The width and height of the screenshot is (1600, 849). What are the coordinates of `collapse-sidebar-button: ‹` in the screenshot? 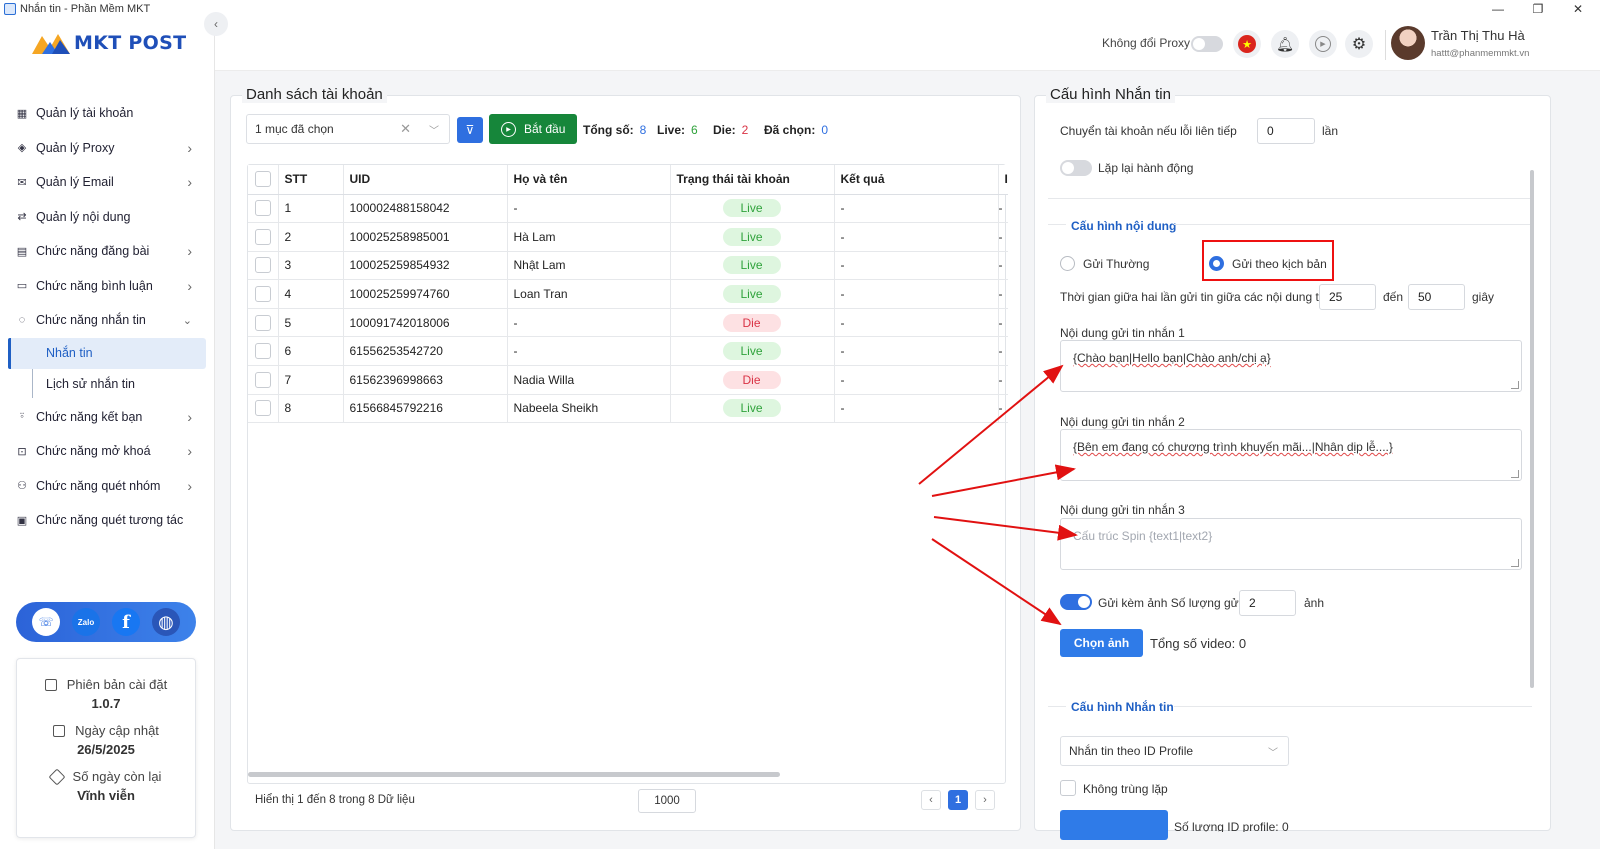 It's located at (216, 24).